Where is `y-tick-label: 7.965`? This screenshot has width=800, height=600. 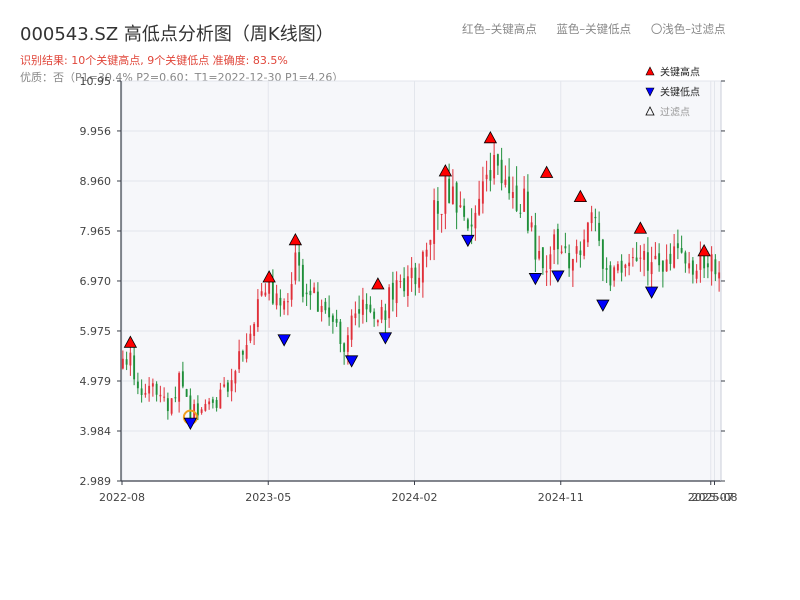 y-tick-label: 7.965 is located at coordinates (96, 231).